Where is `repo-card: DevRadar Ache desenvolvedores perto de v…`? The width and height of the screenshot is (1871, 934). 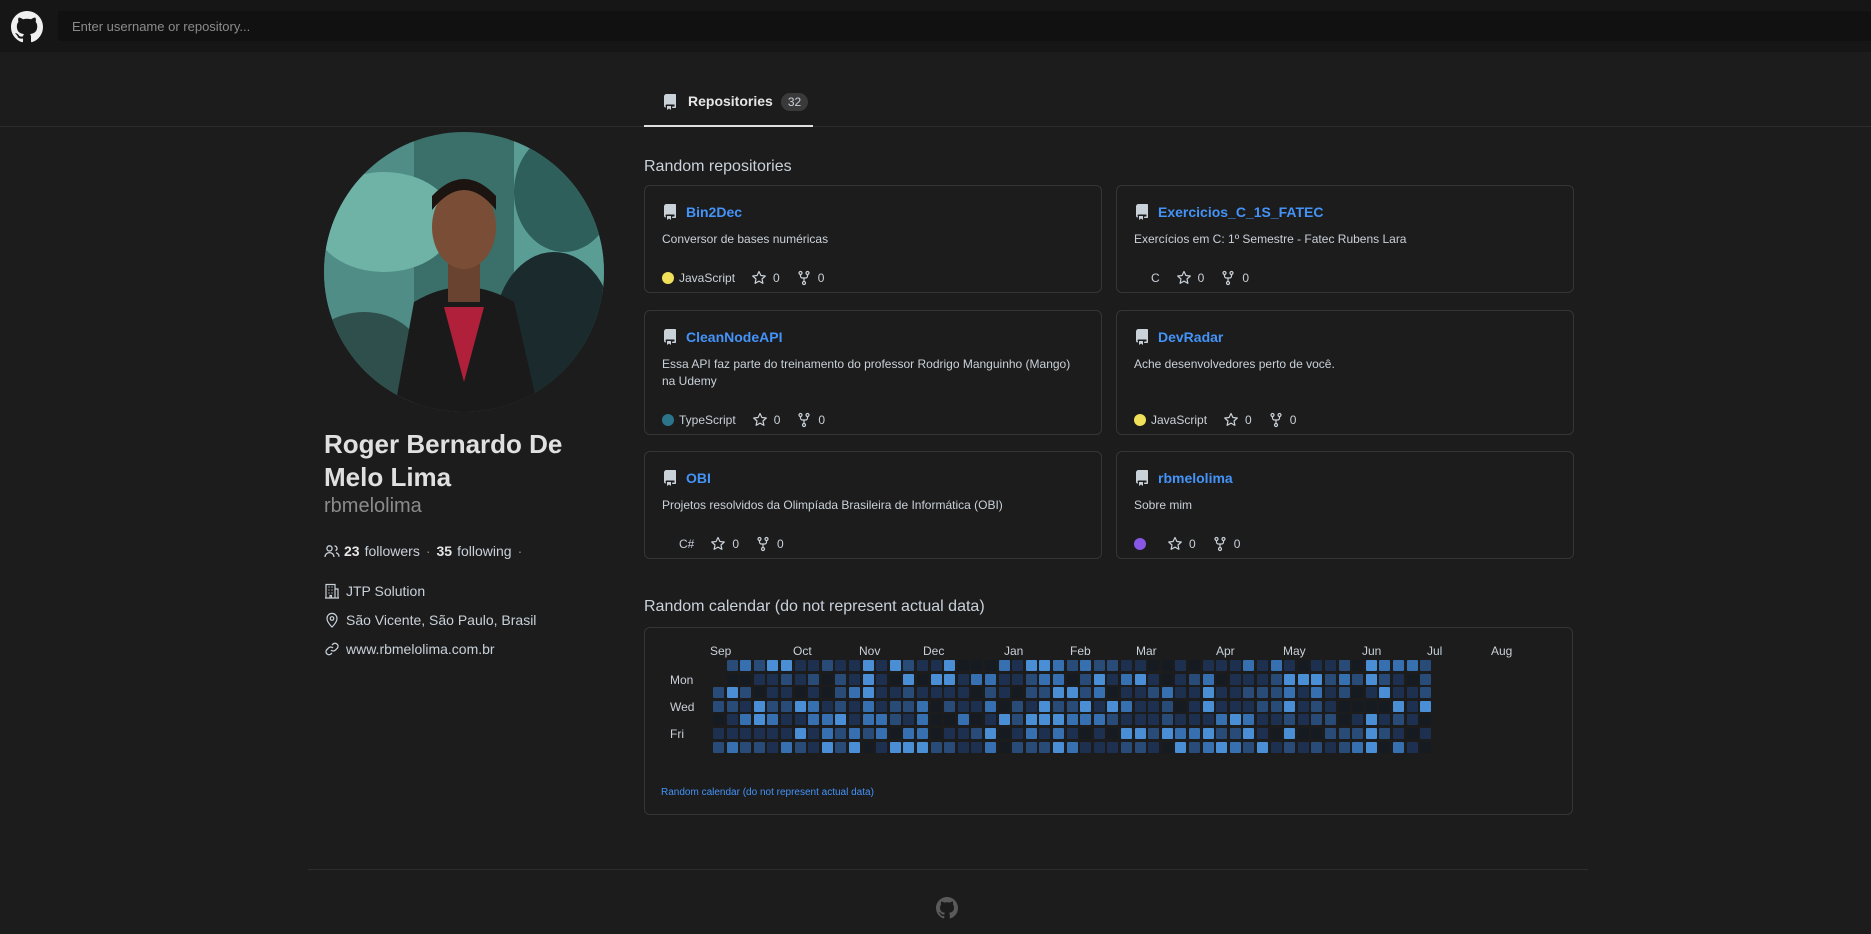
repo-card: DevRadar Ache desenvolvedores perto de v… is located at coordinates (1345, 372).